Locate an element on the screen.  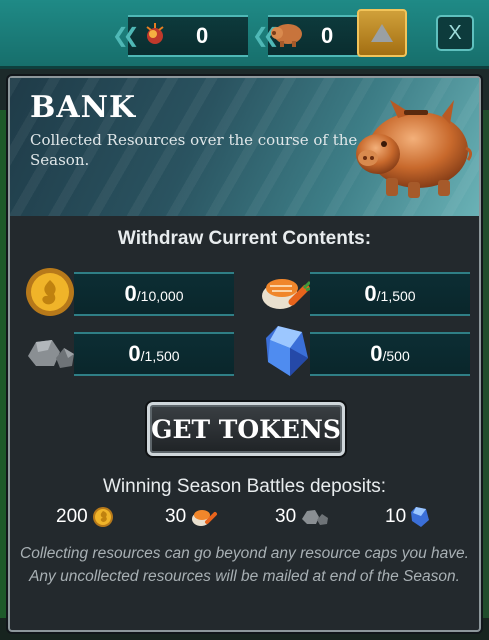
food-resource-row: 0/1,500 is located at coordinates (390, 294).